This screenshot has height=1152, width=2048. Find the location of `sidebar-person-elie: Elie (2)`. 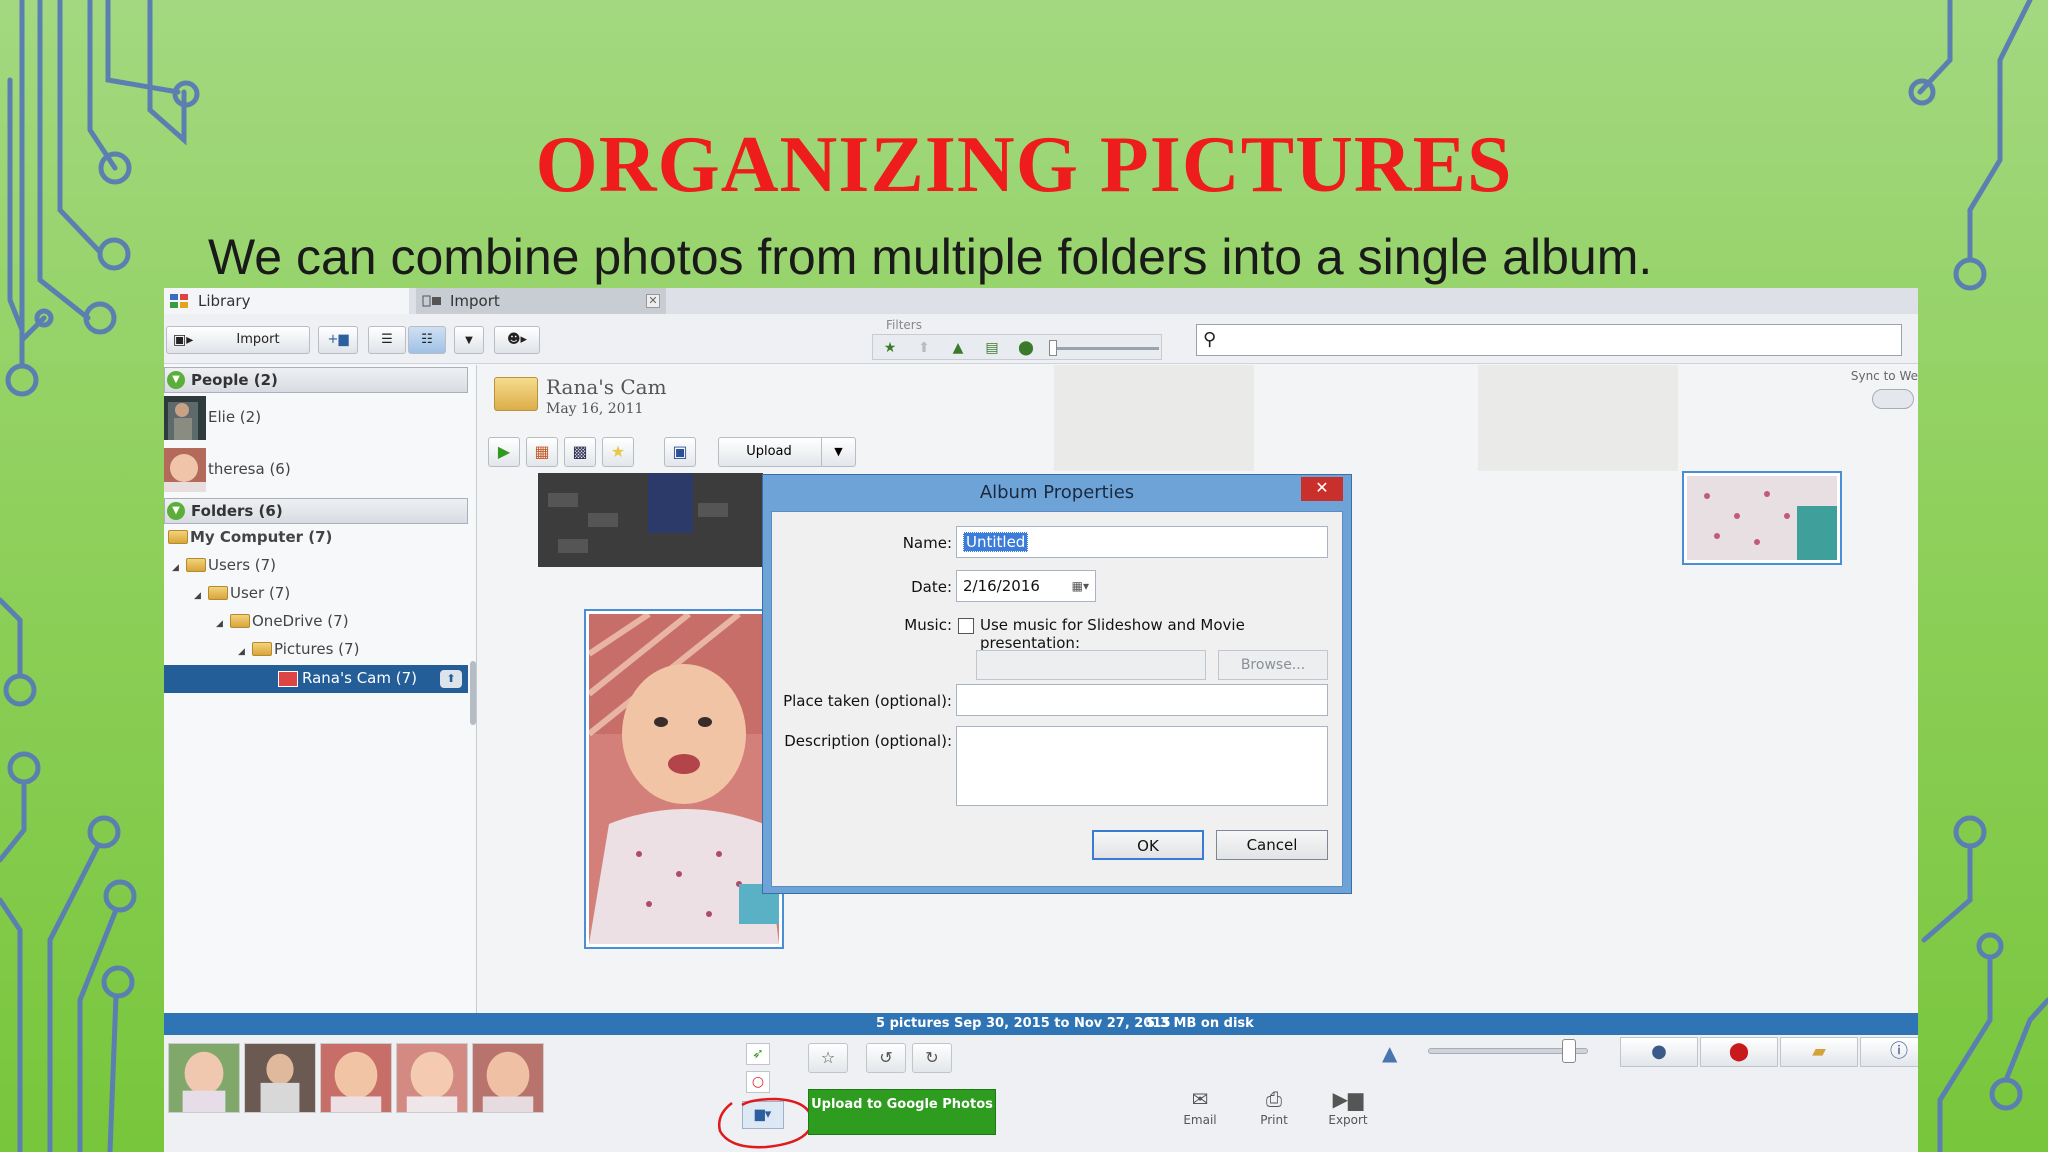

sidebar-person-elie: Elie (2) is located at coordinates (316, 418).